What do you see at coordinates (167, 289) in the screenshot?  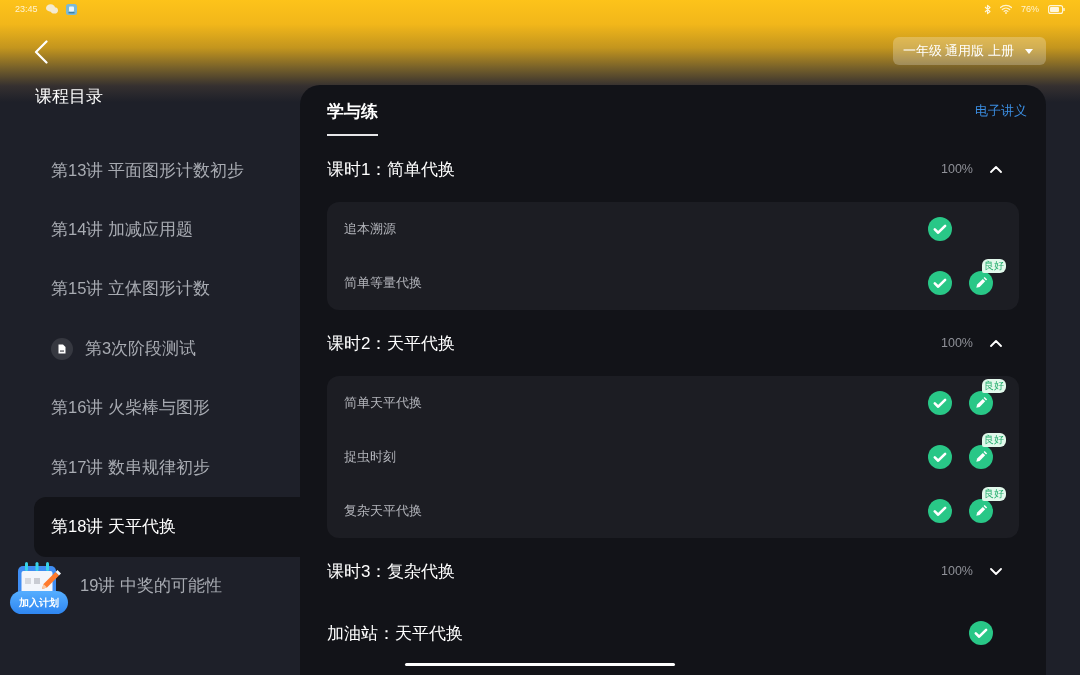 I see `sidebar-item: 第15讲 立体图形计数` at bounding box center [167, 289].